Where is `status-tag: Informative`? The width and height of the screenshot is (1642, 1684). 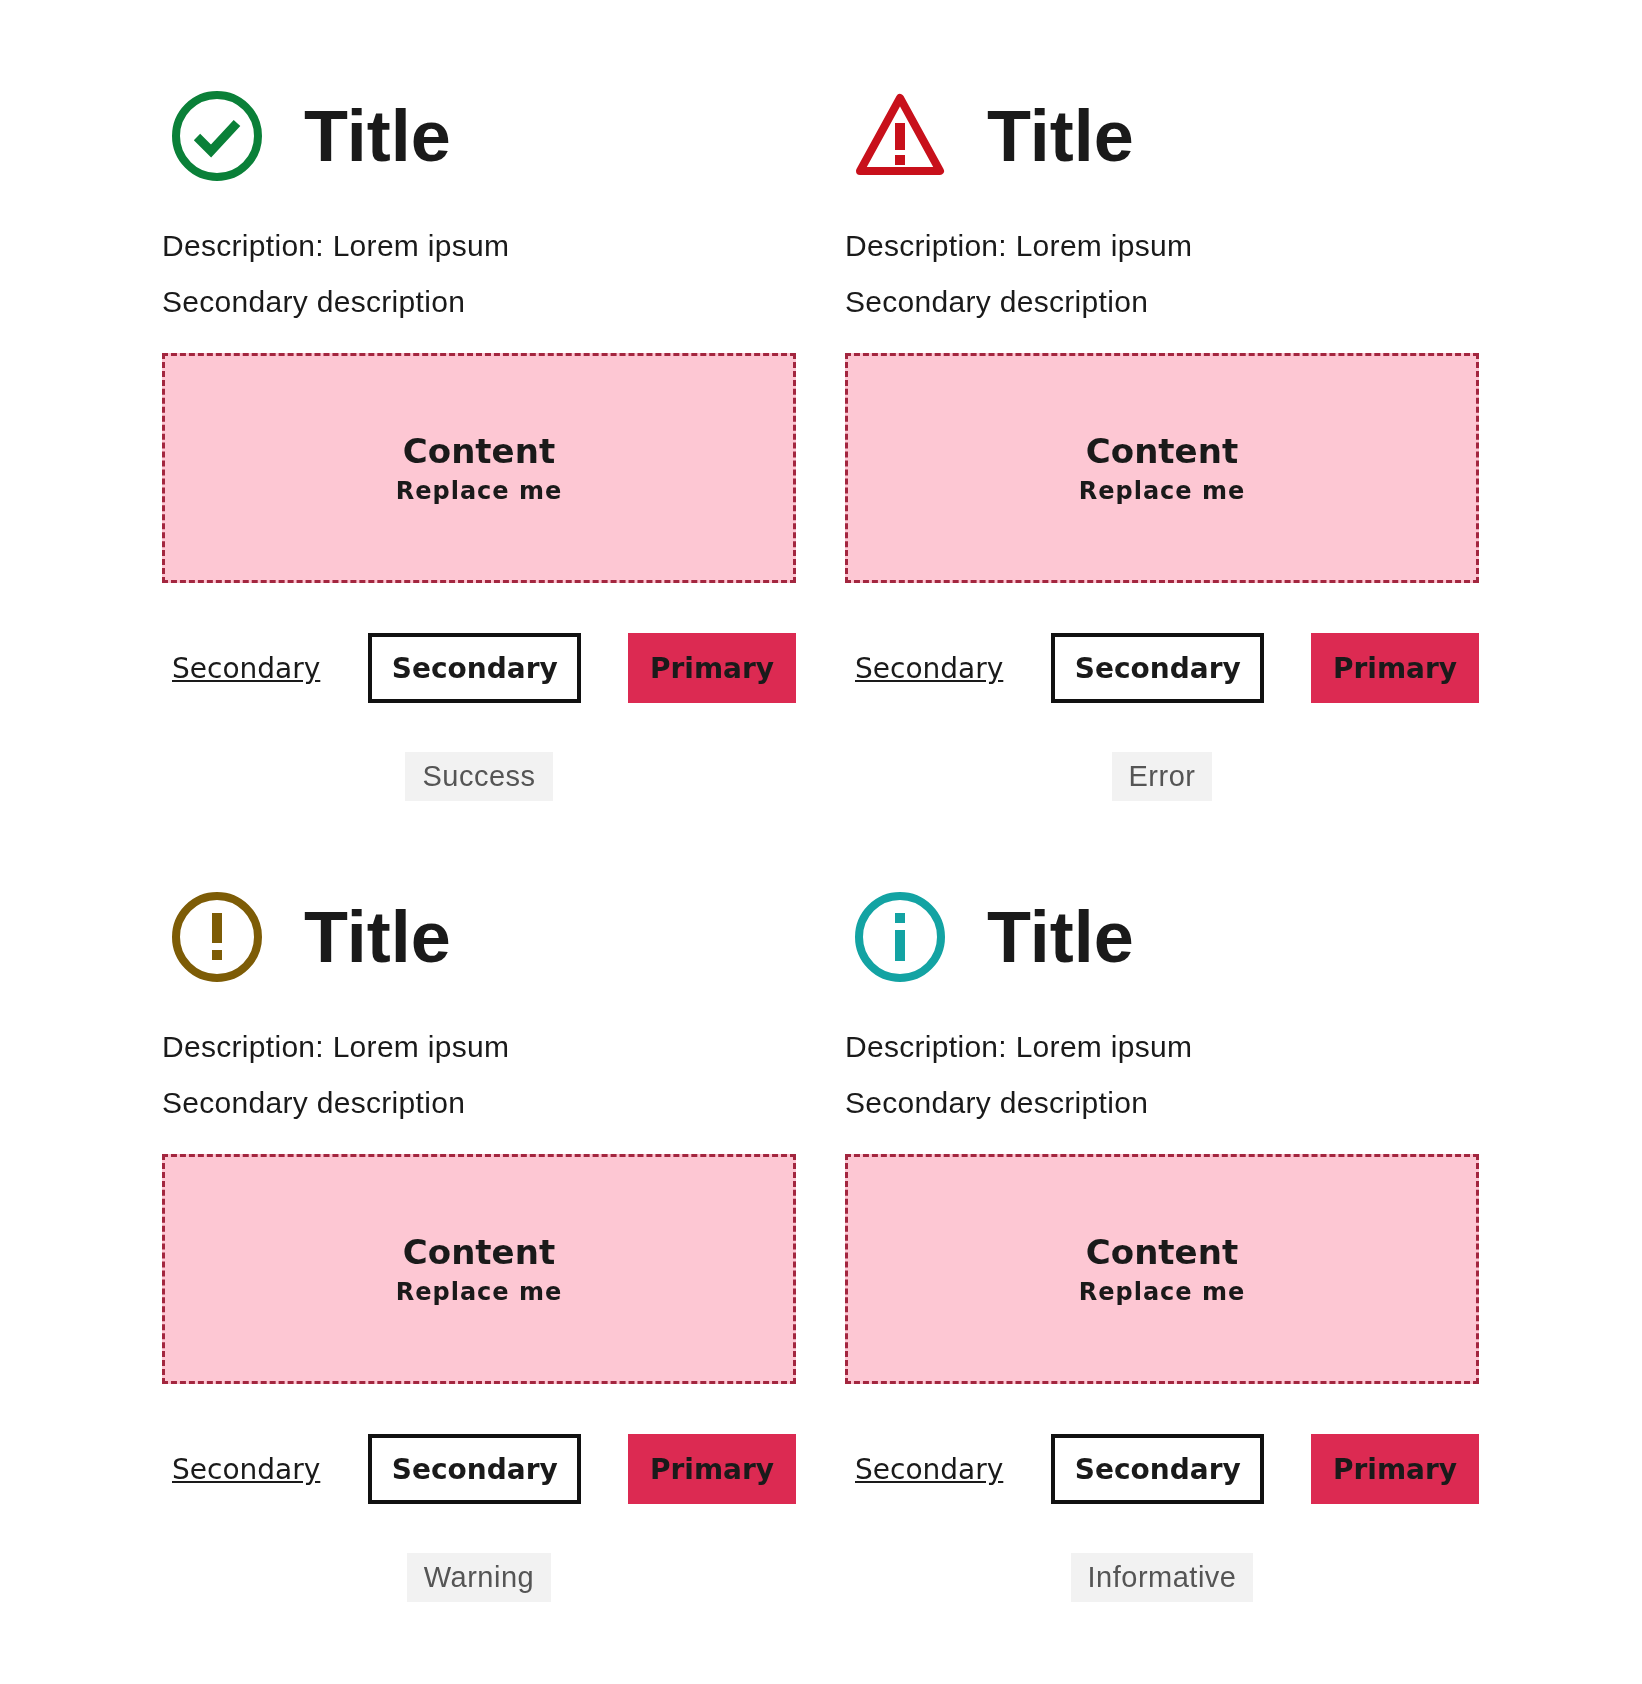 status-tag: Informative is located at coordinates (1162, 1577).